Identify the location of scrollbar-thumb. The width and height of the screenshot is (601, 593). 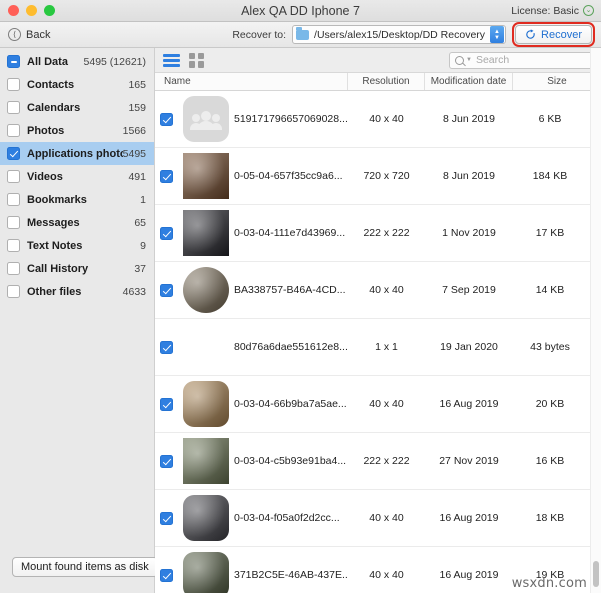
(596, 574).